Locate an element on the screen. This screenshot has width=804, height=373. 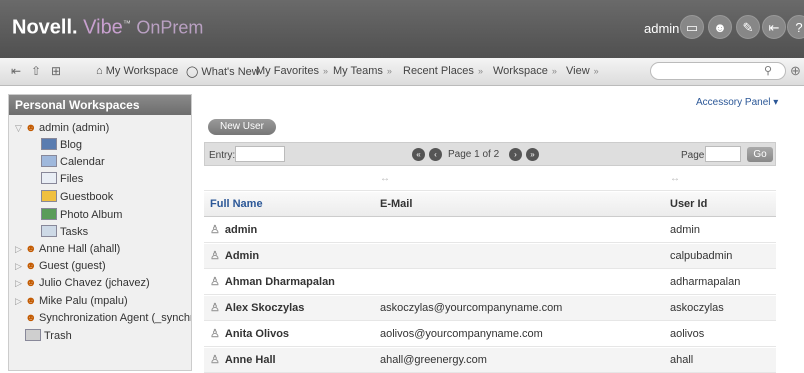
tree-item-guestbook: Guestbook is located at coordinates (77, 197).